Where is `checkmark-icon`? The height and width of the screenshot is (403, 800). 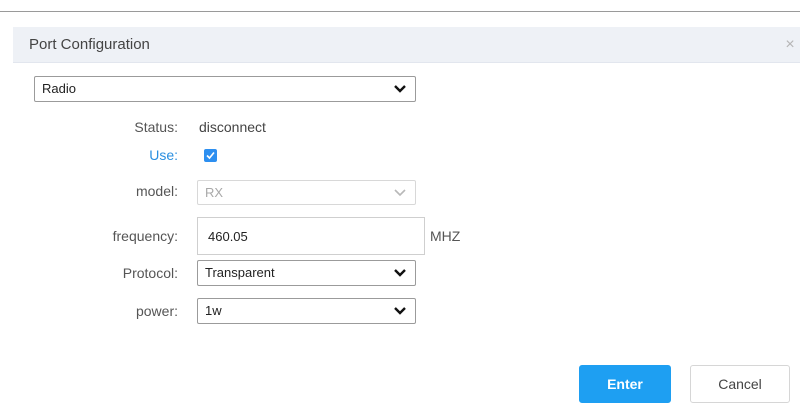 checkmark-icon is located at coordinates (210, 155).